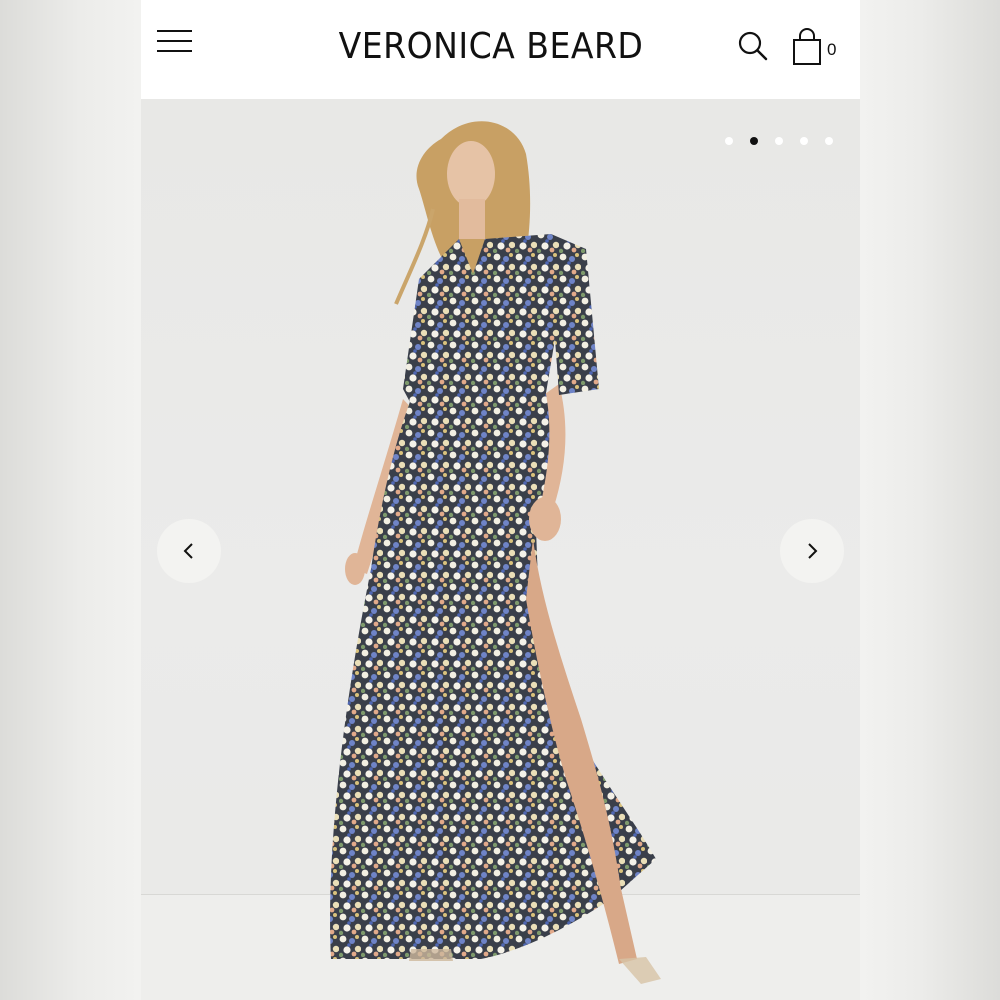  I want to click on search-button, so click(753, 46).